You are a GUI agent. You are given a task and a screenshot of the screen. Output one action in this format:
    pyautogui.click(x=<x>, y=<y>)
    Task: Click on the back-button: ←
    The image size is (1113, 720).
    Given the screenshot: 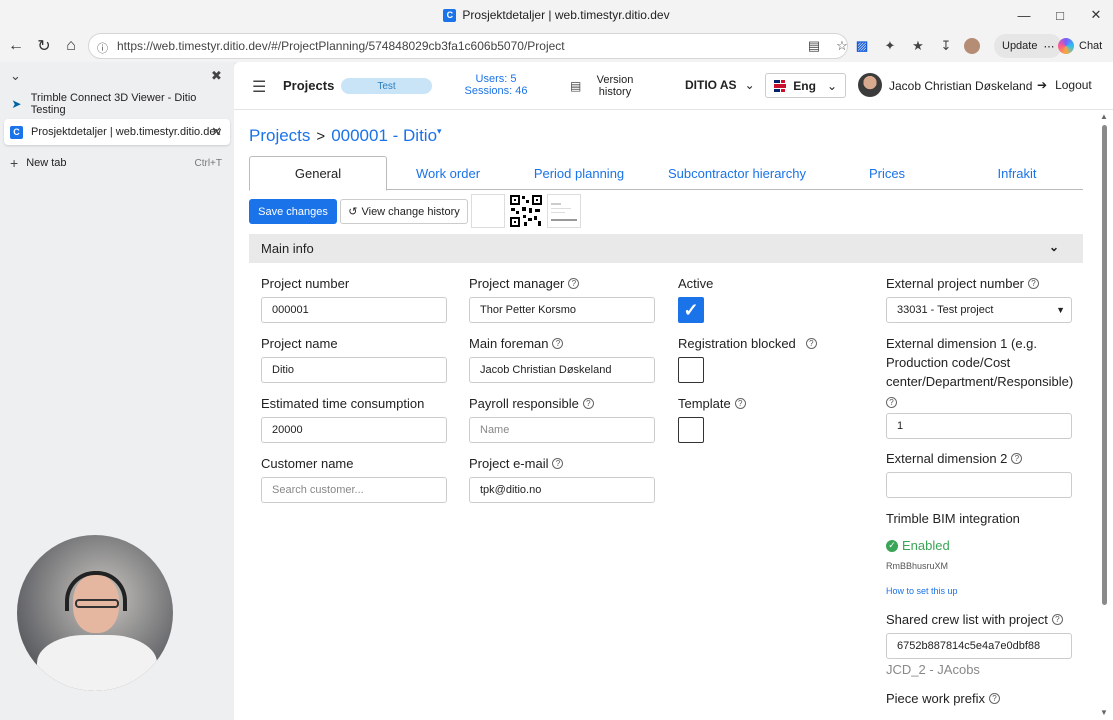 What is the action you would take?
    pyautogui.click(x=16, y=46)
    